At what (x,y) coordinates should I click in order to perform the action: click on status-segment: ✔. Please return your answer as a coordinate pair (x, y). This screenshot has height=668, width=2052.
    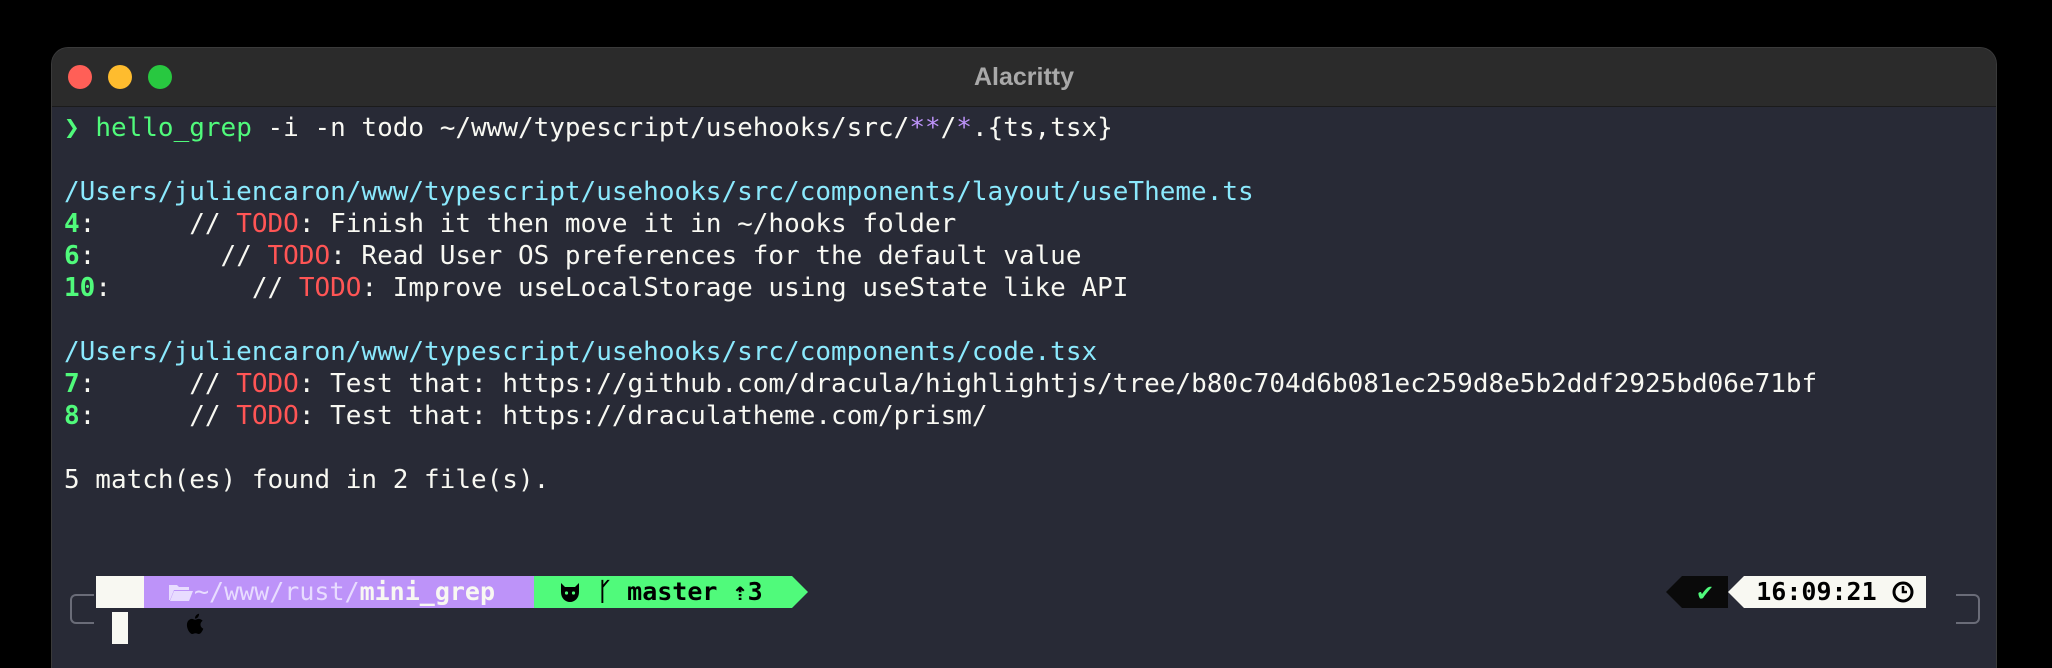
    Looking at the image, I should click on (1697, 592).